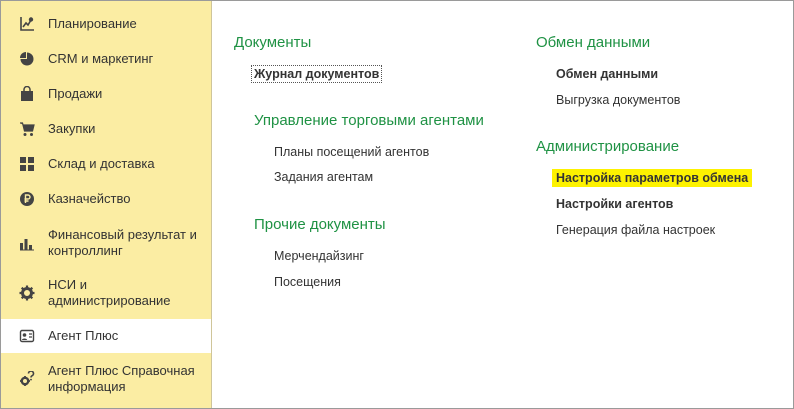  What do you see at coordinates (83, 335) in the screenshot?
I see `sidebar-item-label: Агент Плюс` at bounding box center [83, 335].